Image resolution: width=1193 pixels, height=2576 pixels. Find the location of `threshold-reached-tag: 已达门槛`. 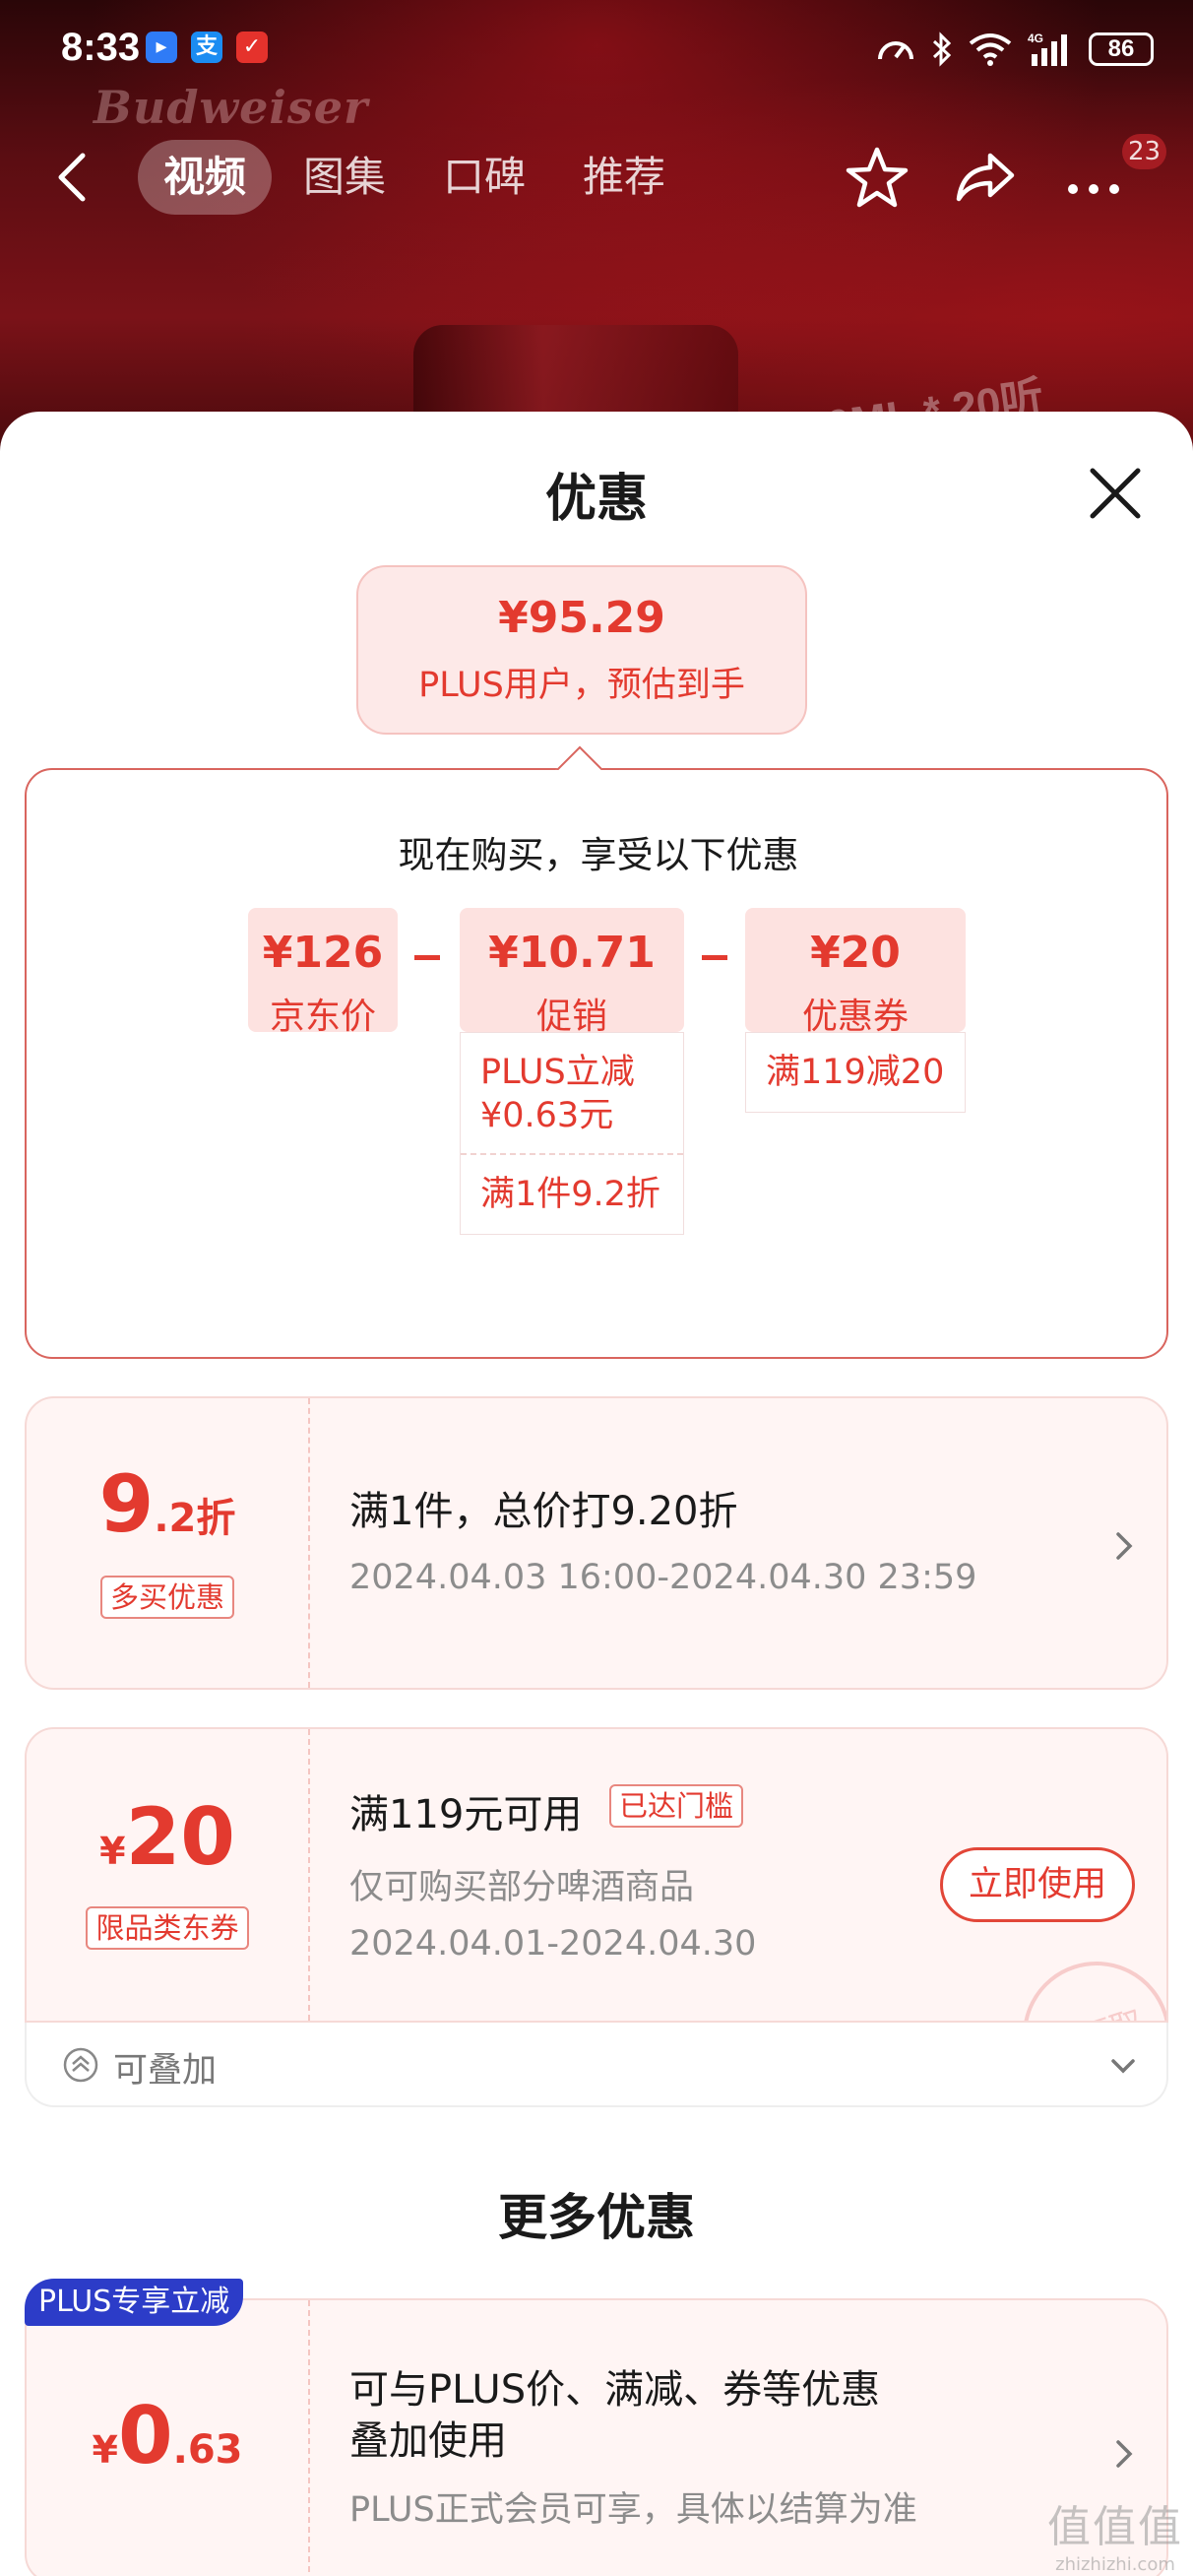

threshold-reached-tag: 已达门槛 is located at coordinates (676, 1806).